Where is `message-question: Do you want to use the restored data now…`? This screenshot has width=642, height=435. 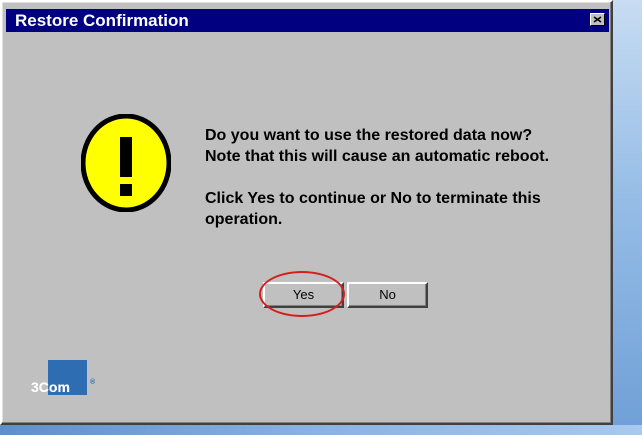 message-question: Do you want to use the restored data now… is located at coordinates (390, 146).